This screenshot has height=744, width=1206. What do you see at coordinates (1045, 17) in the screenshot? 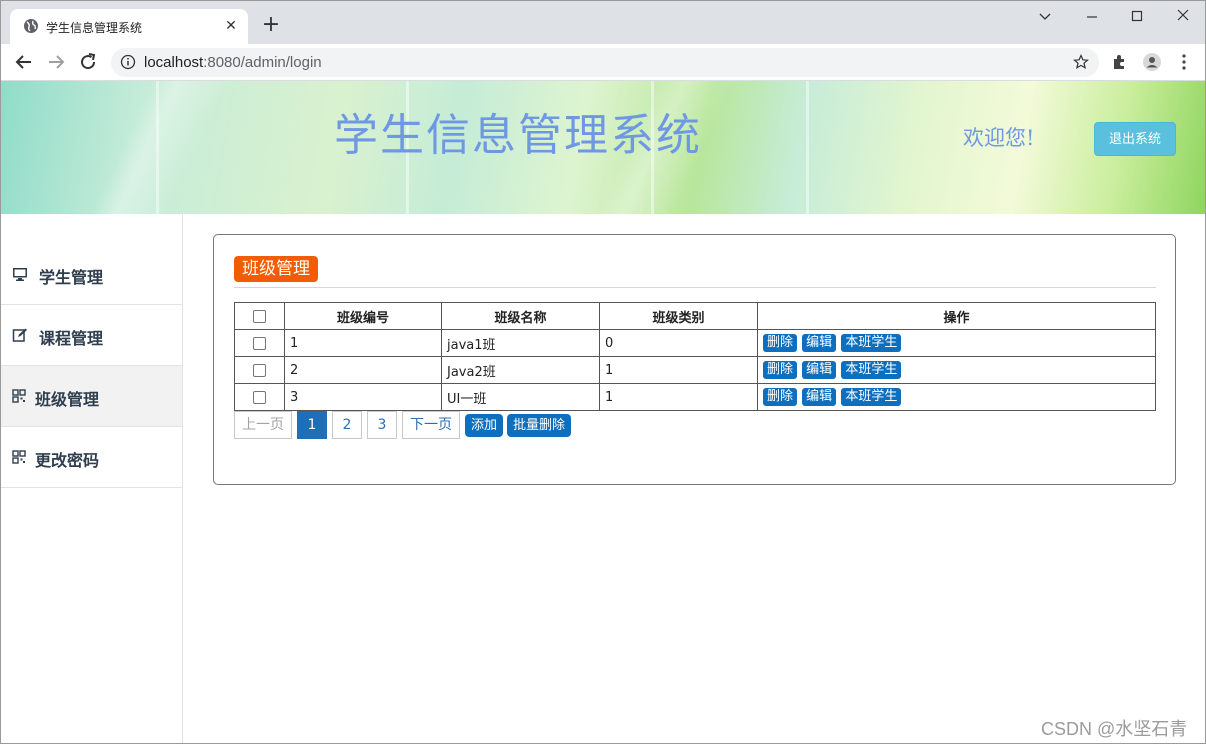
I see `tab-search-icon` at bounding box center [1045, 17].